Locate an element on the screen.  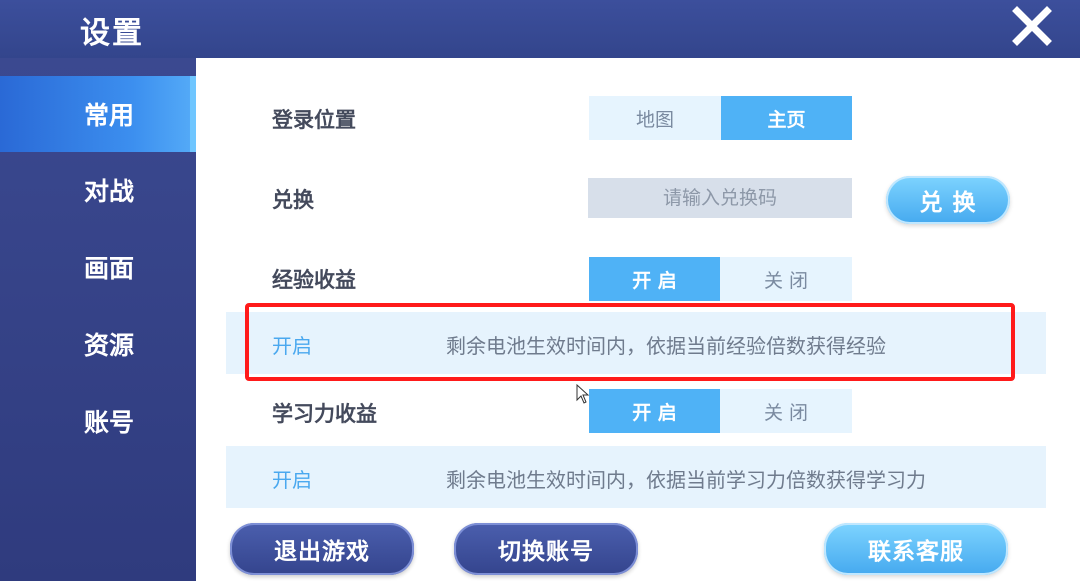
sidebar-item-account: 账号 is located at coordinates (98, 421).